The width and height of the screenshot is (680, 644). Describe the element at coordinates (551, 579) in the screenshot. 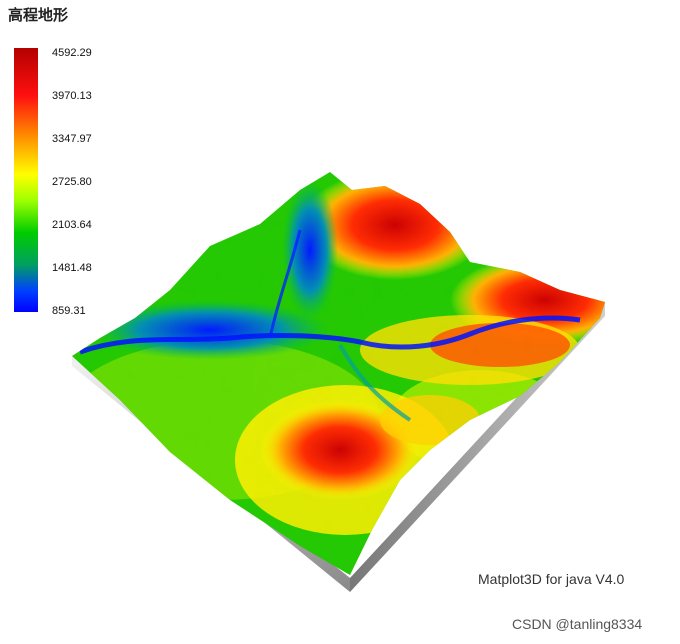

I see `software-credit: Matplot3D for java V4.0` at that location.